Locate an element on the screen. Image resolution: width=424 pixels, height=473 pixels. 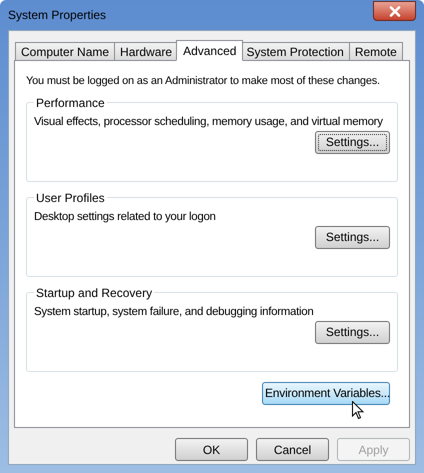
close-button is located at coordinates (394, 11).